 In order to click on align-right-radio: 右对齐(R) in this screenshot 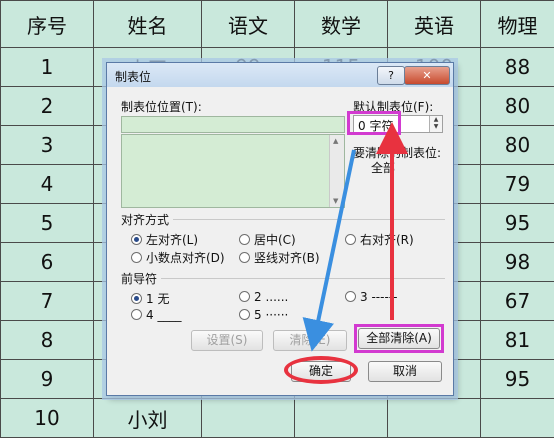, I will do `click(379, 239)`.